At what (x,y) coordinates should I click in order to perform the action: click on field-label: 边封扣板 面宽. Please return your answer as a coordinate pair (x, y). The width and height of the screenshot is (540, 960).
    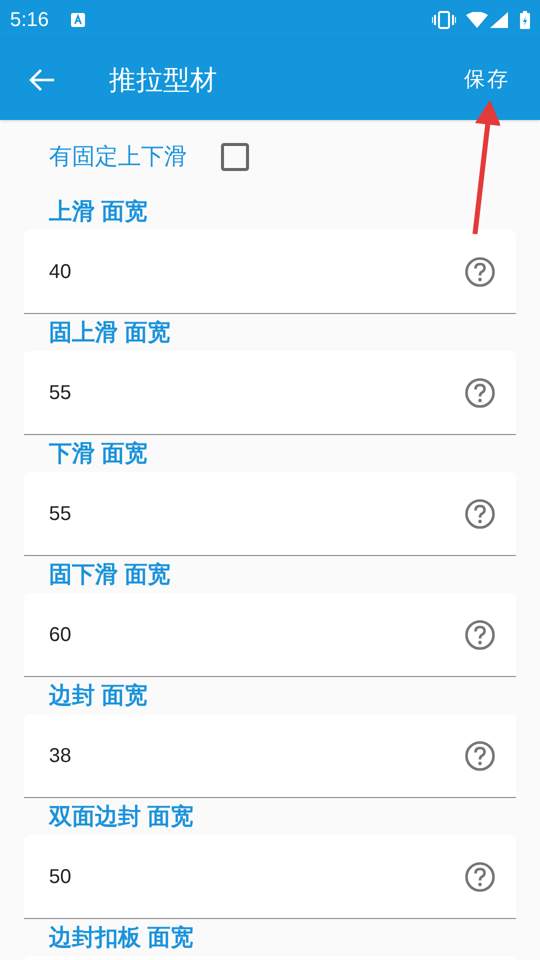
    Looking at the image, I should click on (121, 937).